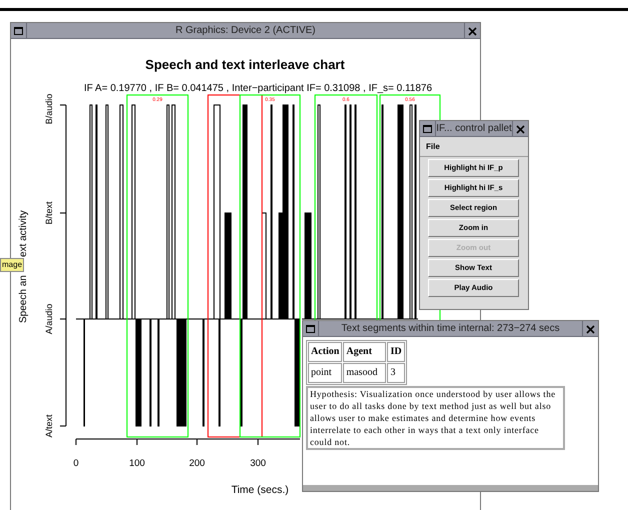 Image resolution: width=628 pixels, height=510 pixels. Describe the element at coordinates (197, 463) in the screenshot. I see `x-tick-label: 200` at that location.